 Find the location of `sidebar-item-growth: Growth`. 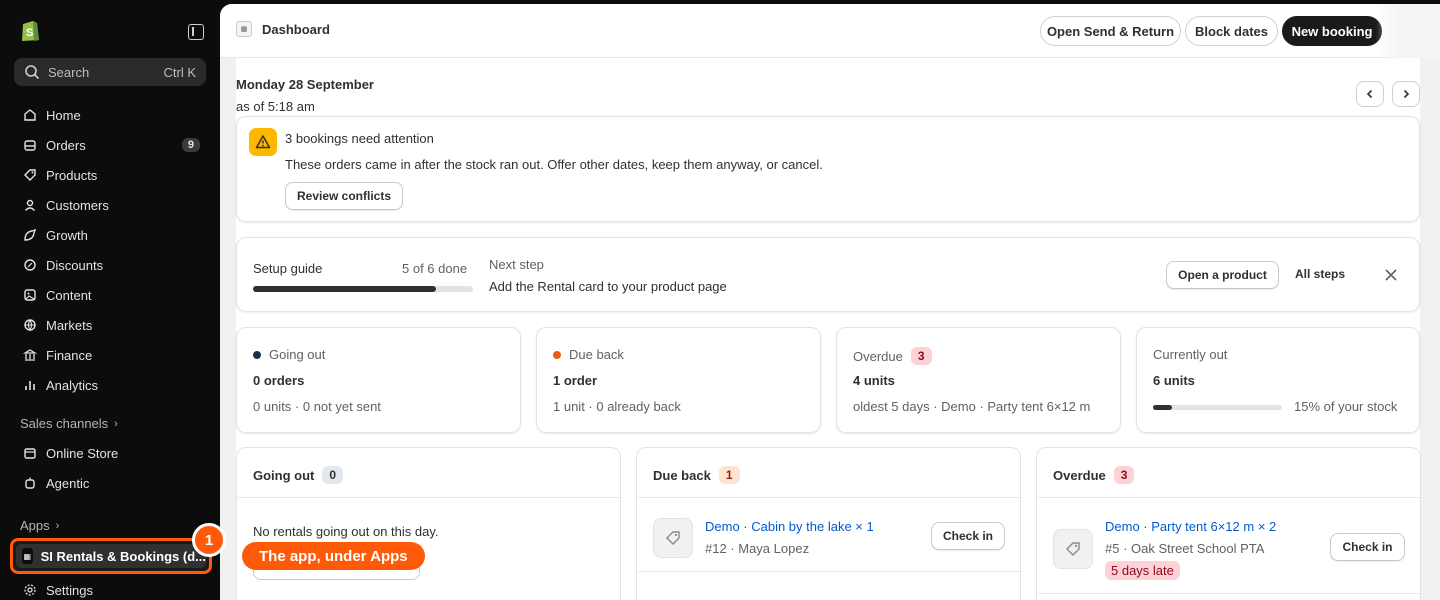

sidebar-item-growth: Growth is located at coordinates (110, 235).